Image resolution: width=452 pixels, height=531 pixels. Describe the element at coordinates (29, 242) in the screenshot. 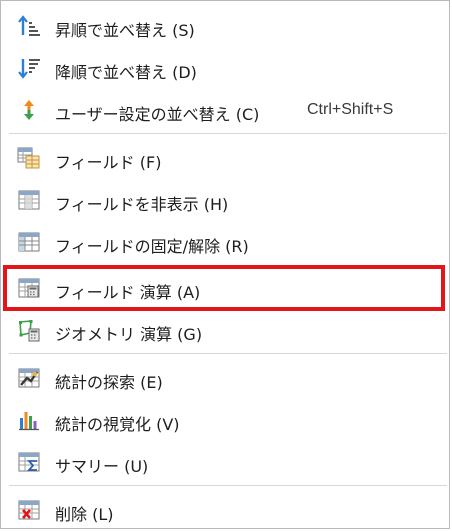

I see `freeze-field-icon` at that location.